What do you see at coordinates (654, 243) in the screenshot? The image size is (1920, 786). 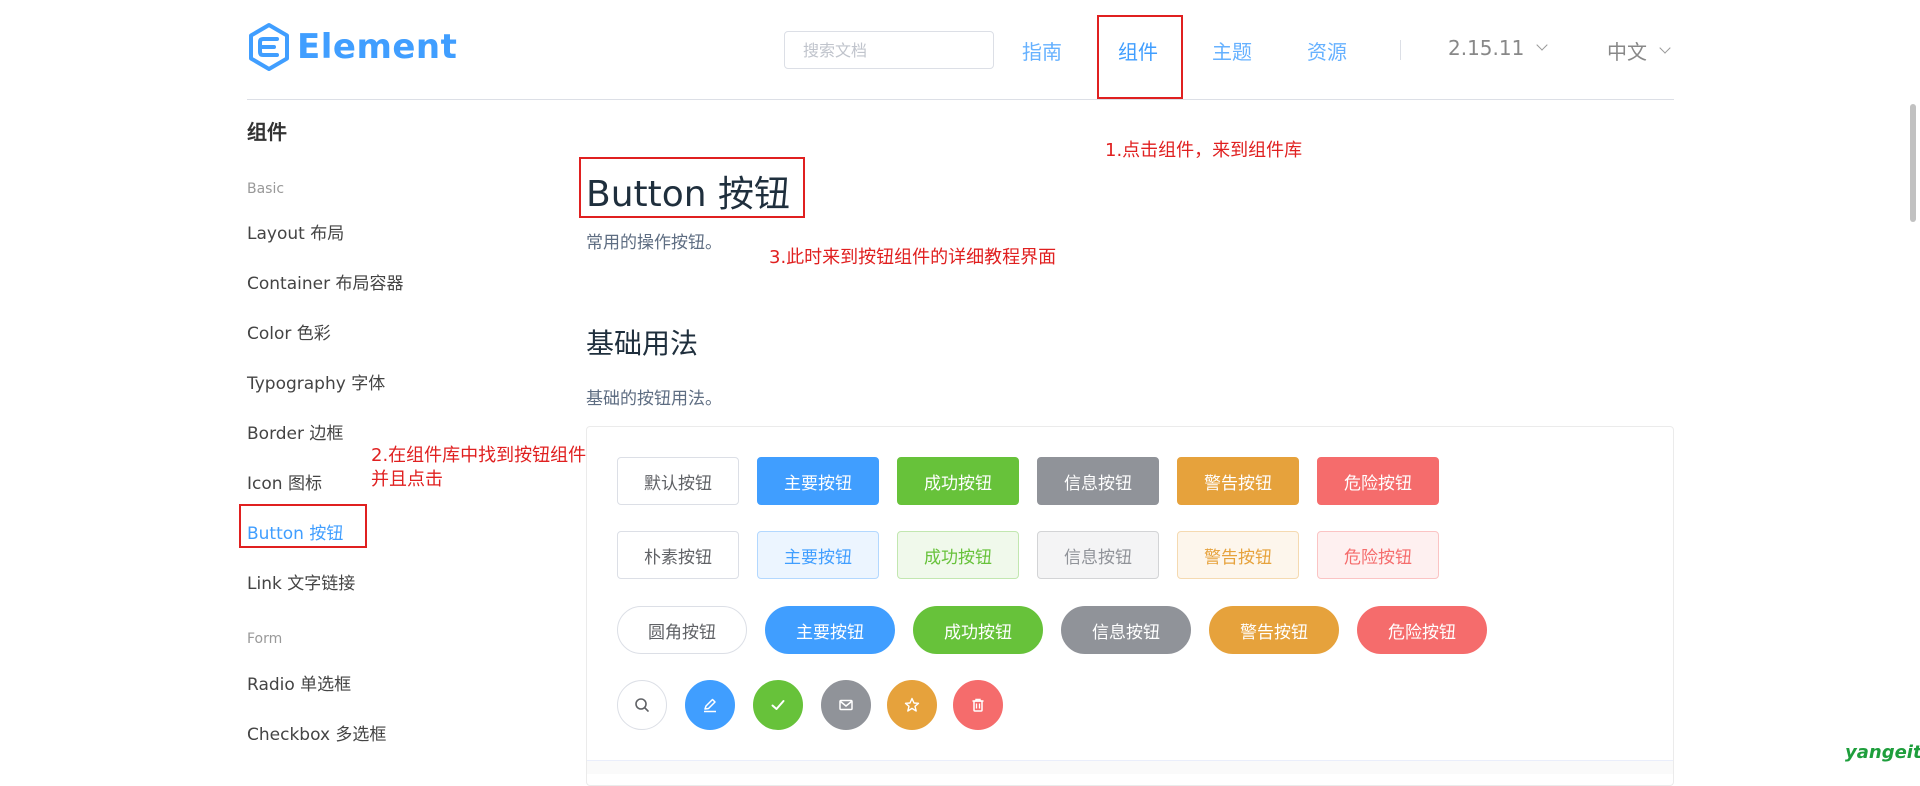 I see `page-description: 常用的操作按钮。` at bounding box center [654, 243].